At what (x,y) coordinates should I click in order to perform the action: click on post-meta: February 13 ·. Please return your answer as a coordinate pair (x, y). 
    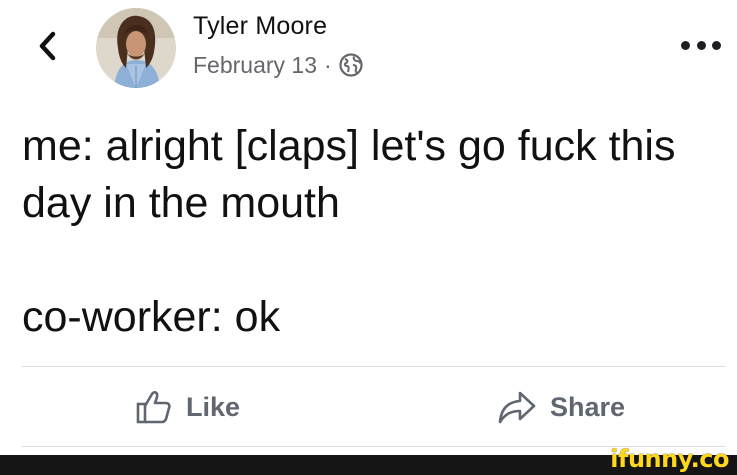
    Looking at the image, I should click on (278, 65).